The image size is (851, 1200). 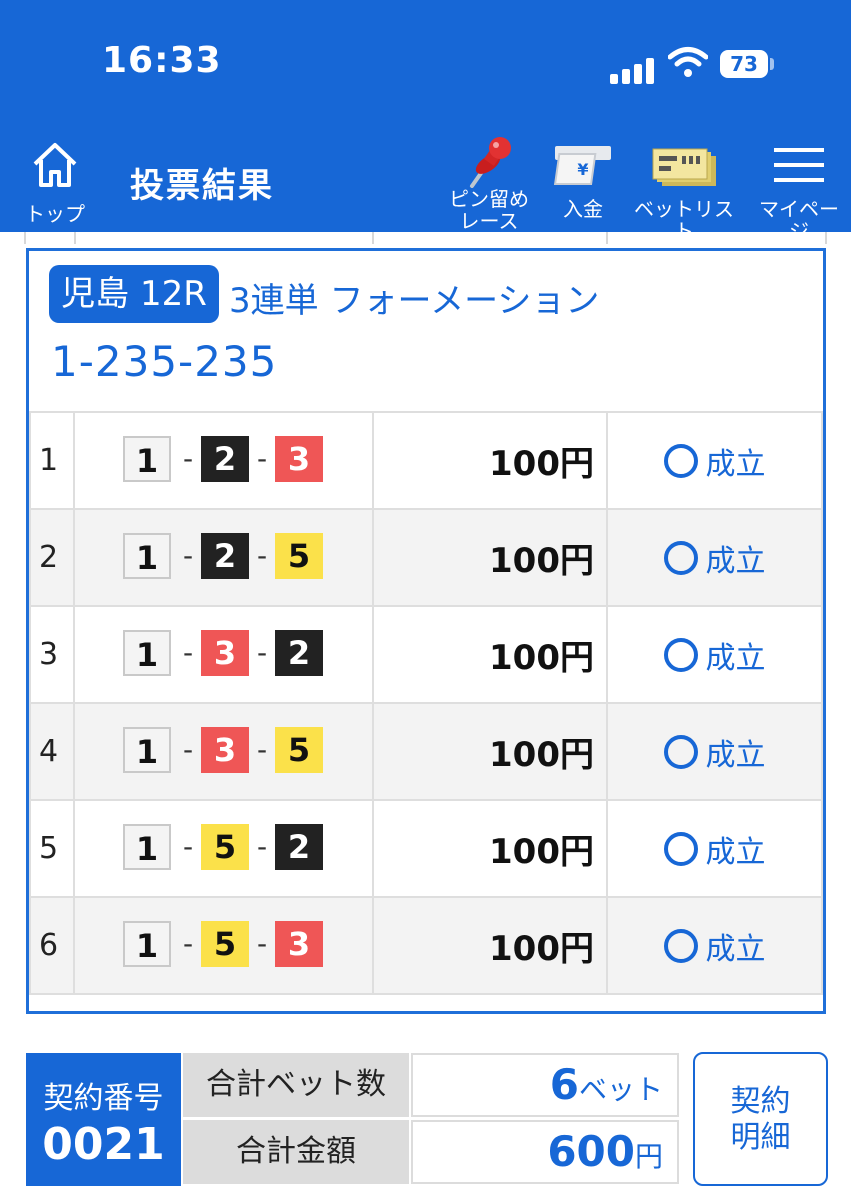 I want to click on nav-home: トップ, so click(x=55, y=183).